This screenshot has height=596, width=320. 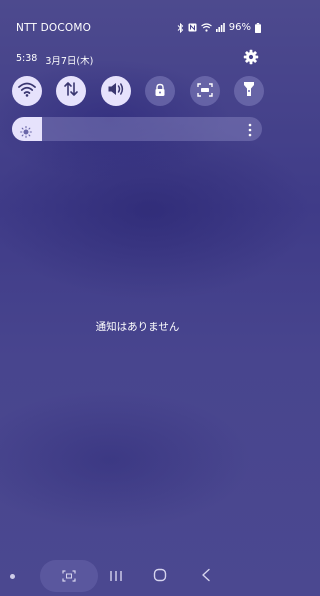 I want to click on status-icons: 96%, so click(x=219, y=27).